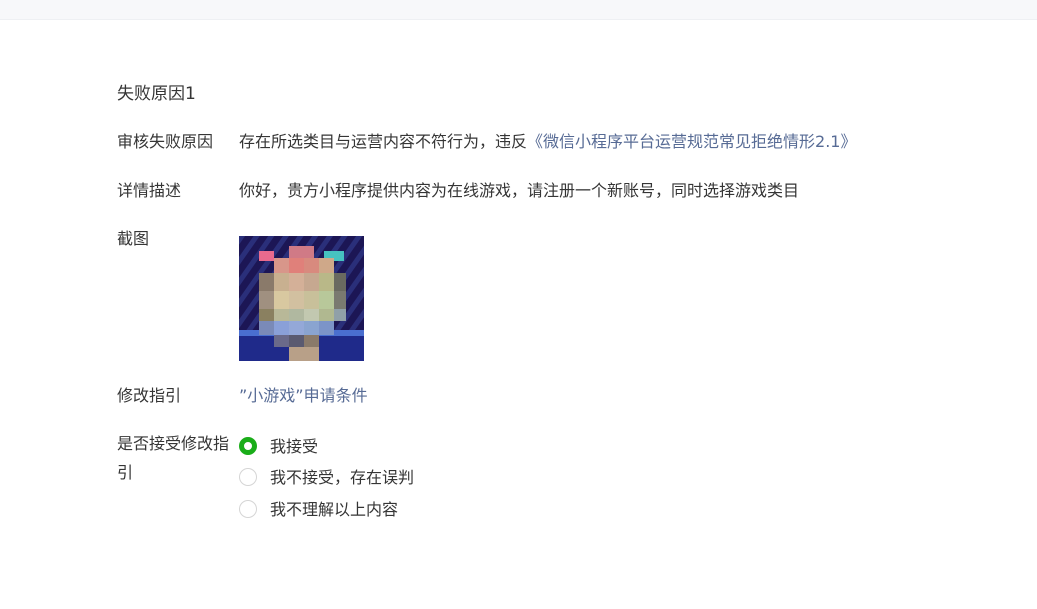 The height and width of the screenshot is (609, 1037). I want to click on radio-dont-understand, so click(248, 509).